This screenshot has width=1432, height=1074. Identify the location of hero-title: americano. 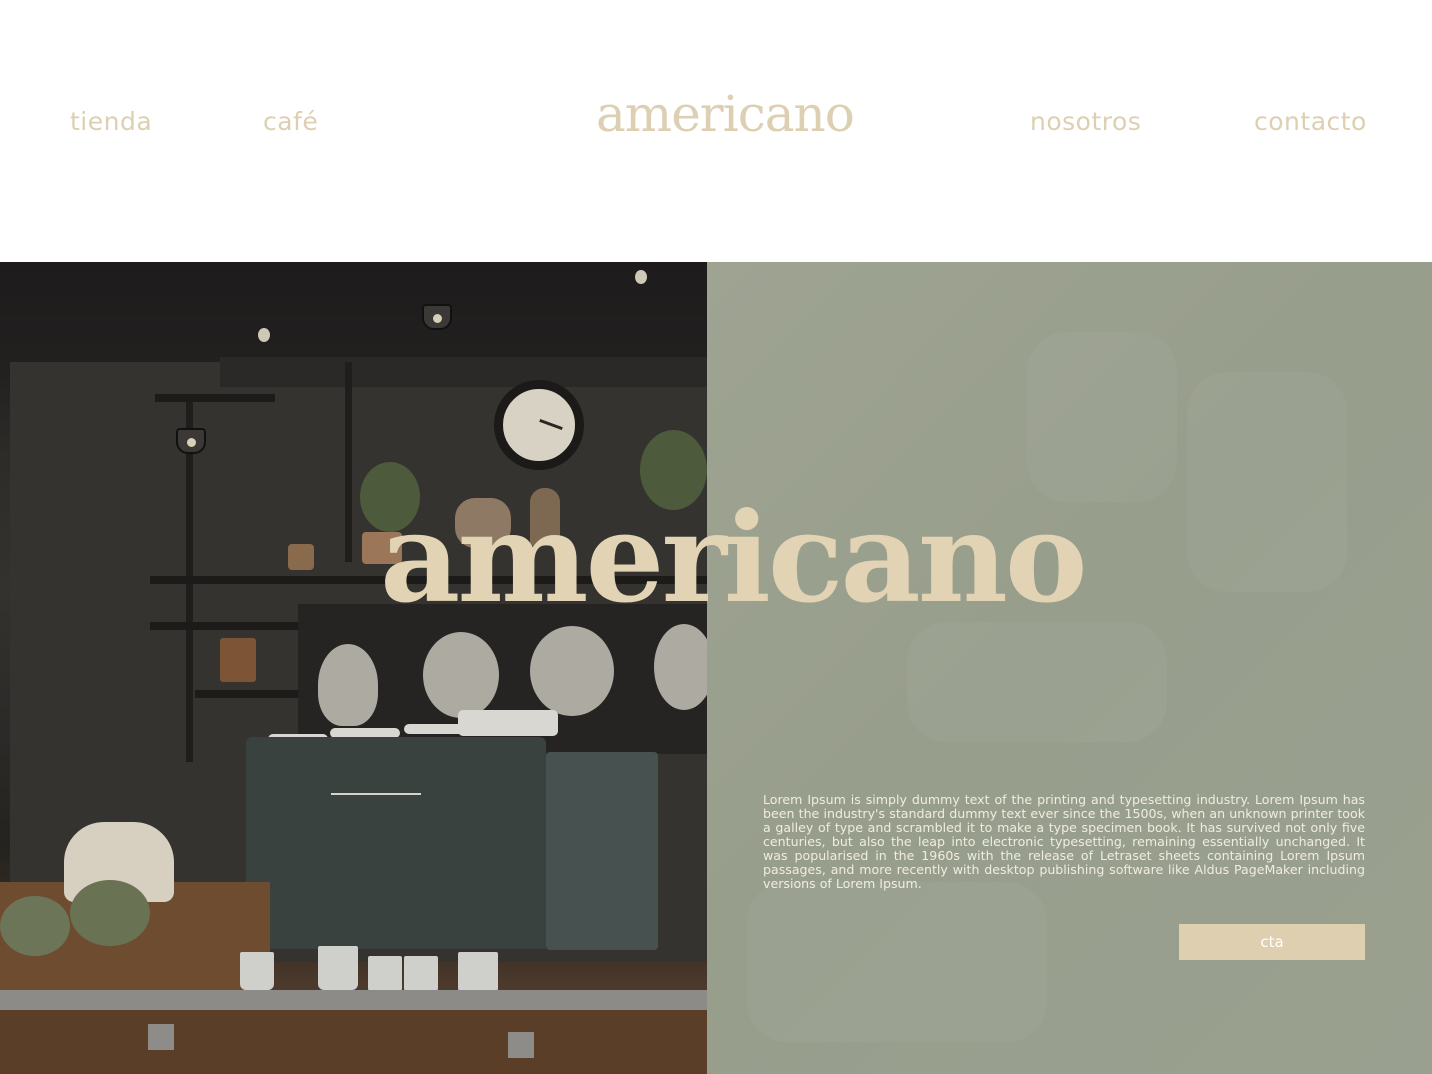
(734, 558).